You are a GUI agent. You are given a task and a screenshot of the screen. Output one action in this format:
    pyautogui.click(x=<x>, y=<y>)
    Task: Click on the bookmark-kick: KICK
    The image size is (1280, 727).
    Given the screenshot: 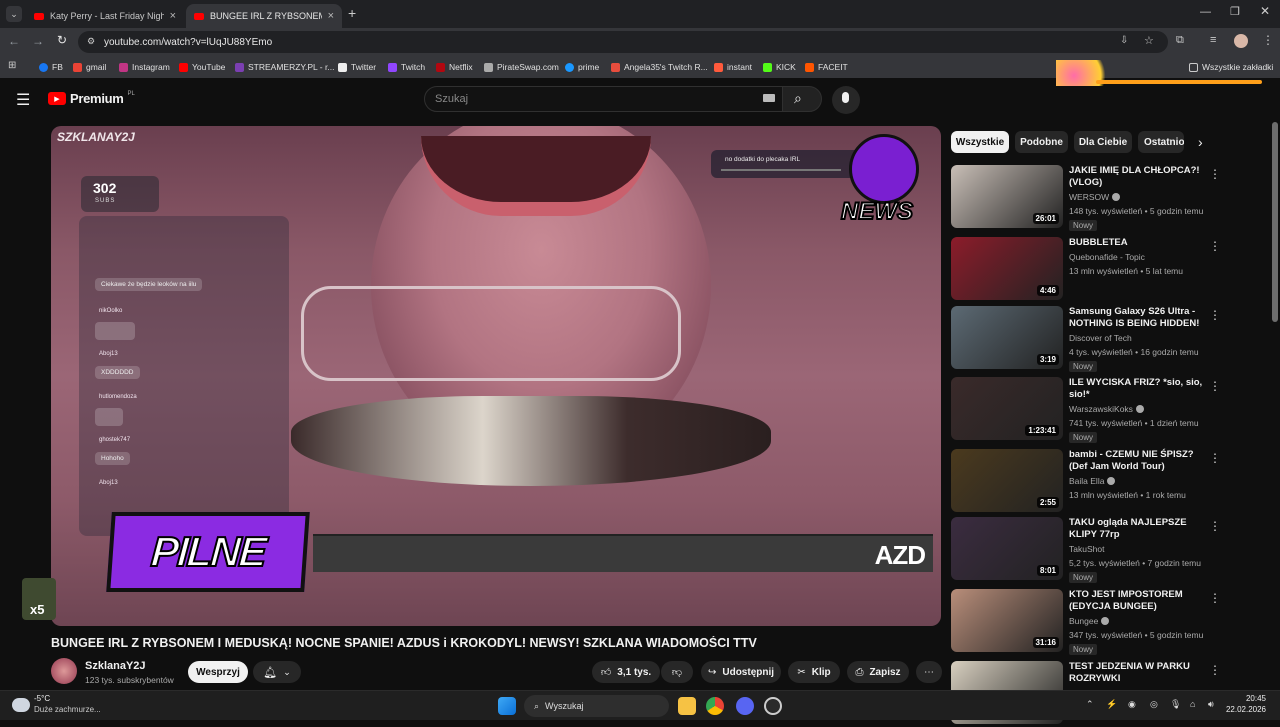 What is the action you would take?
    pyautogui.click(x=779, y=67)
    